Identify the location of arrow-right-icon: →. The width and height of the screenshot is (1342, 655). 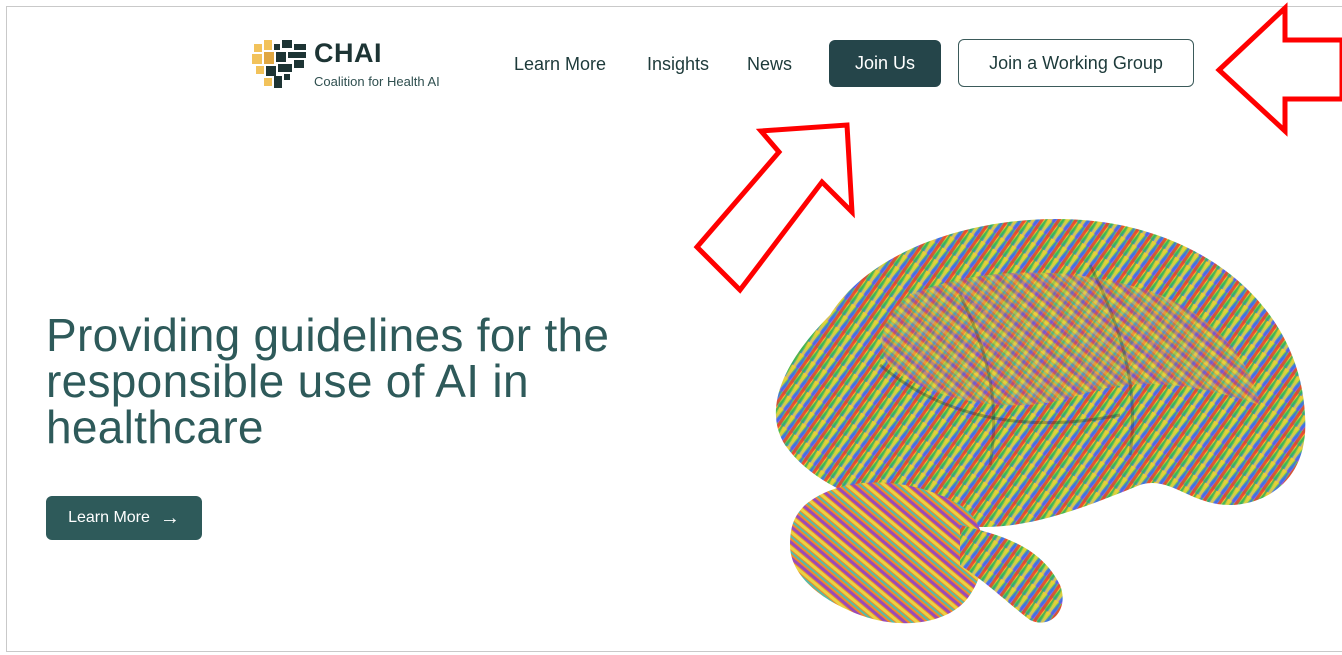
(169, 518).